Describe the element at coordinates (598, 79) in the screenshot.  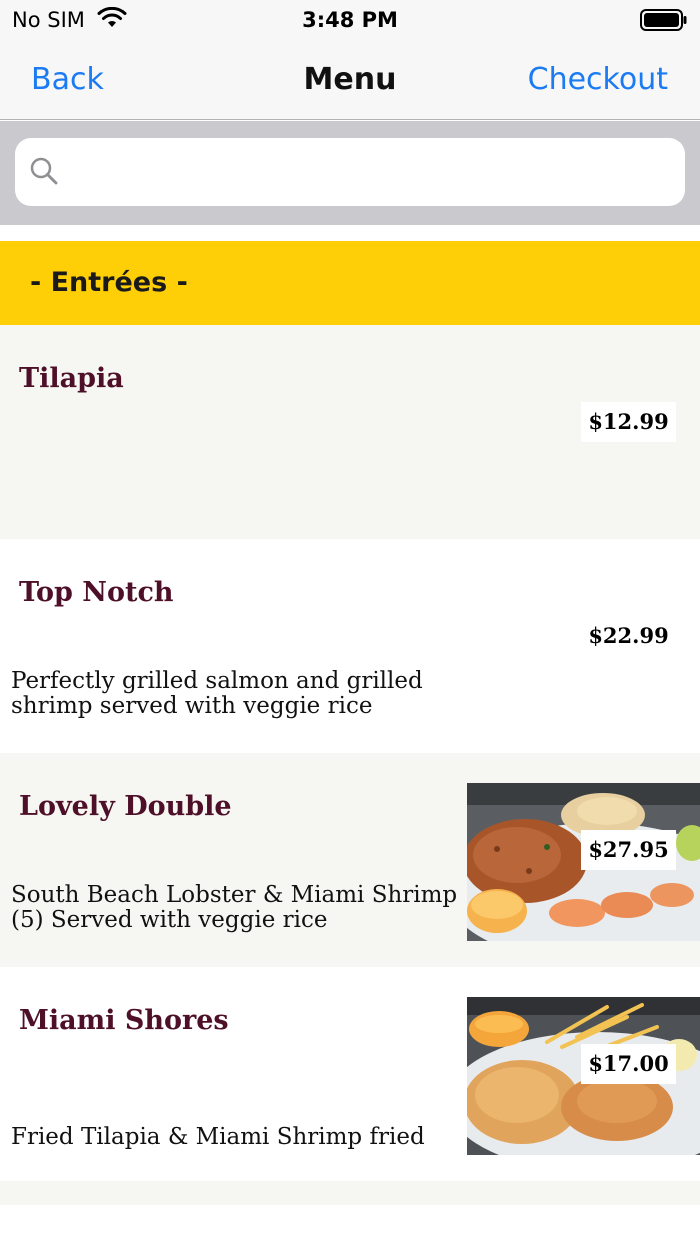
I see `checkout-button: Checkout` at that location.